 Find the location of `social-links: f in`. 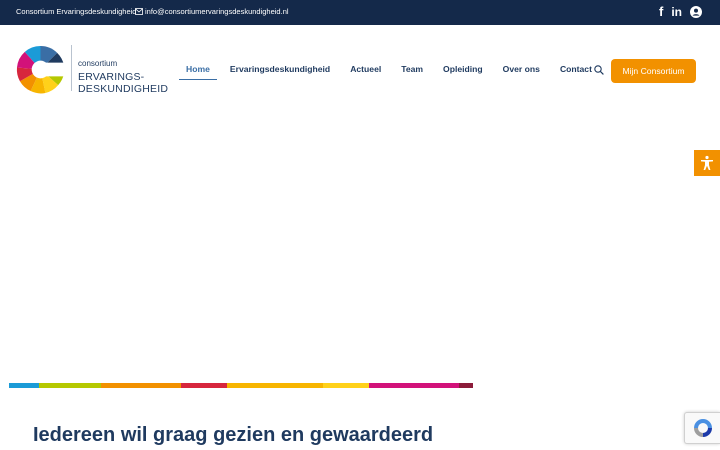

social-links: f in is located at coordinates (680, 12).